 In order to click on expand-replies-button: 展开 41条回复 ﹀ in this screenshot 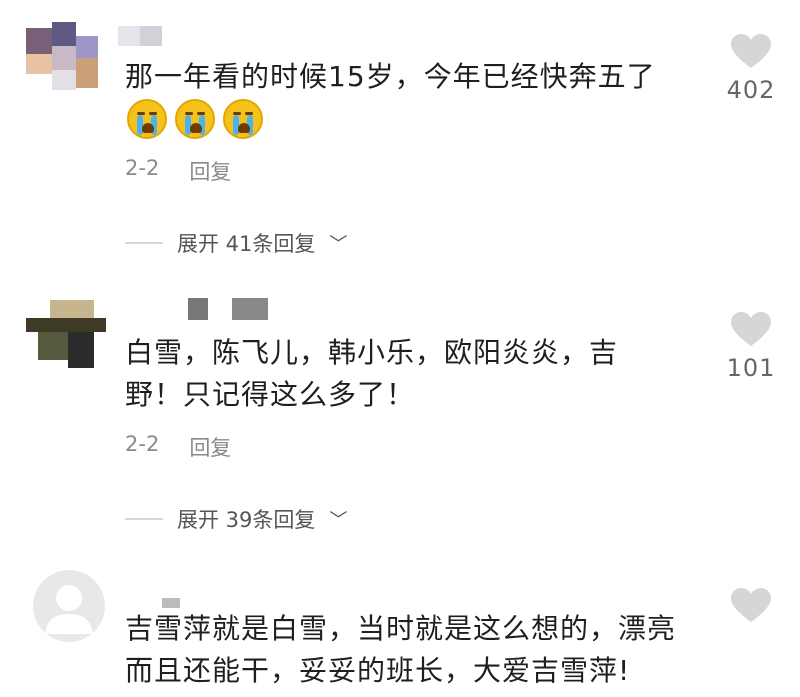, I will do `click(236, 243)`.